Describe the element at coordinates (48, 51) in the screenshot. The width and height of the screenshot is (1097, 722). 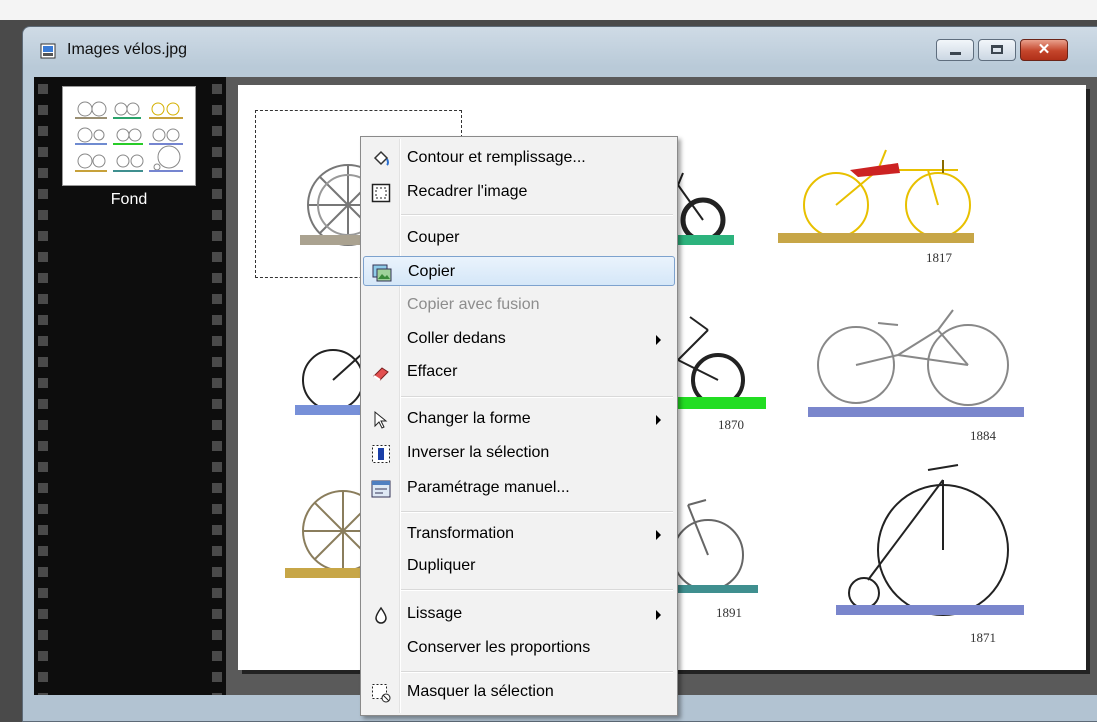
I see `image-file-icon` at that location.